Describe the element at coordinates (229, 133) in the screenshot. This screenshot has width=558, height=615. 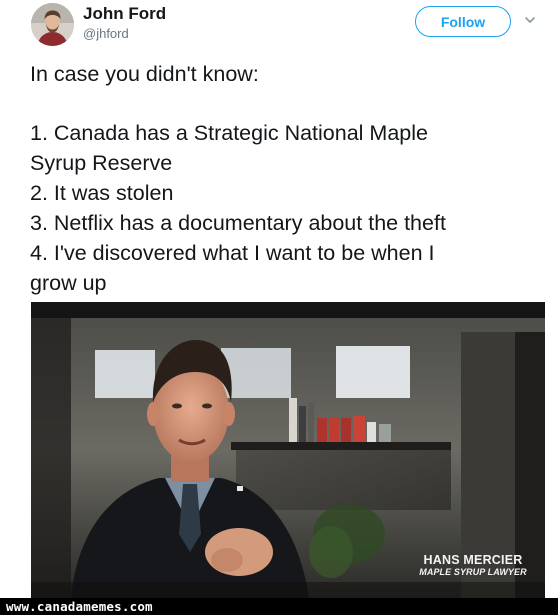
I see `tweet-line: 1. Canada has a Strategic National Maple` at that location.